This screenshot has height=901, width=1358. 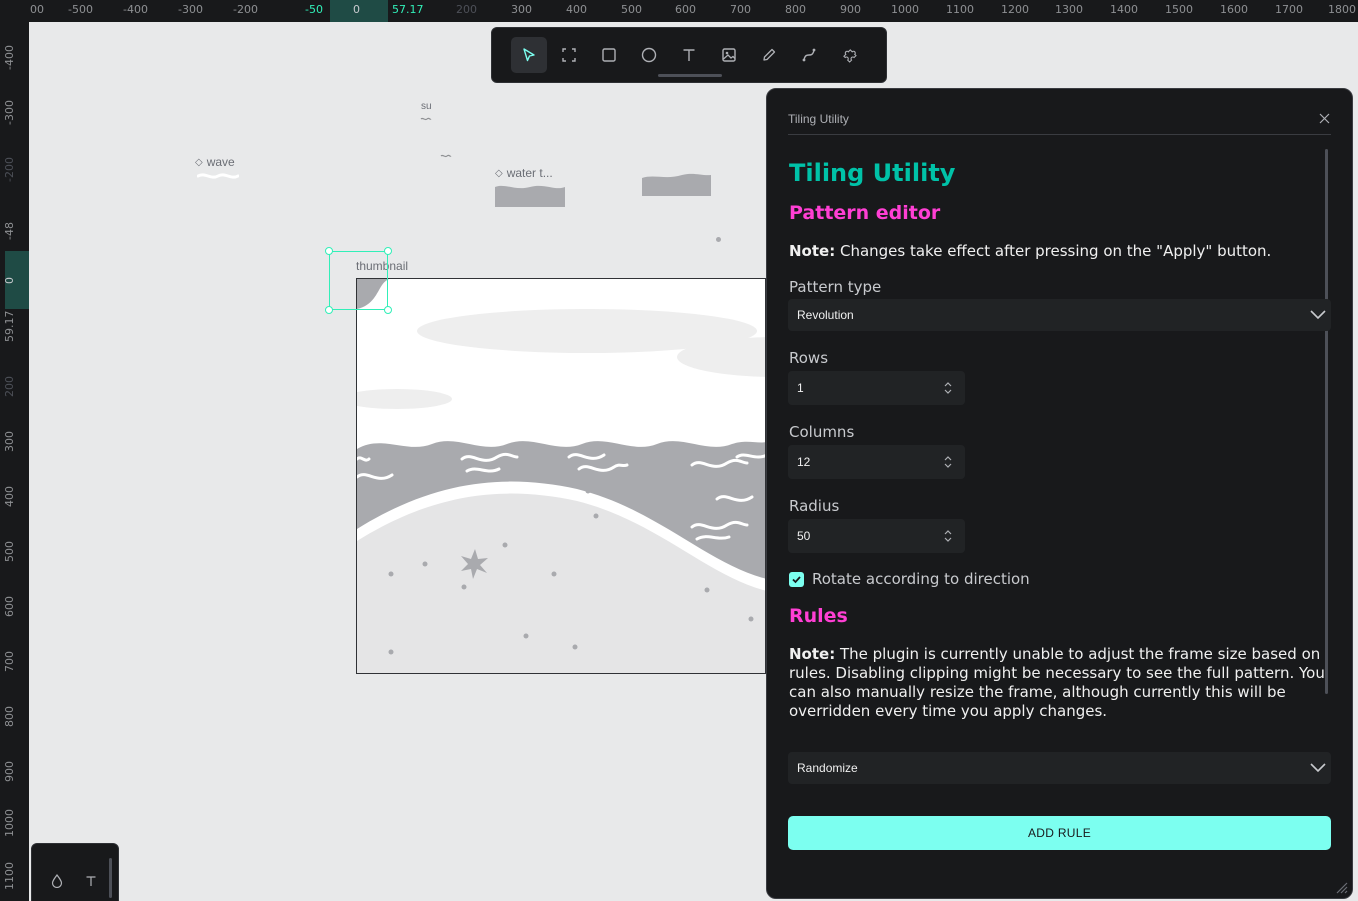 I want to click on close-icon, so click(x=1324, y=118).